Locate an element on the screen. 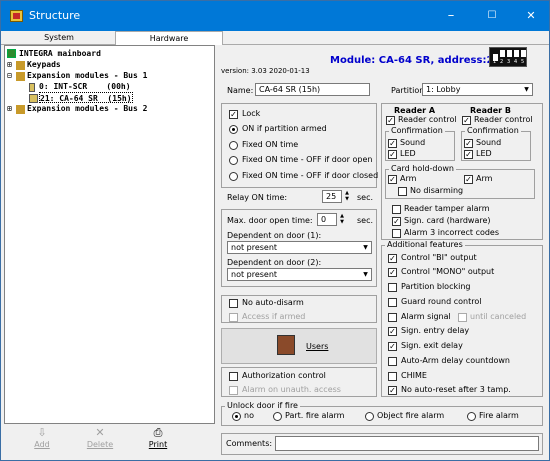 Image resolution: width=550 pixels, height=461 pixels. keypads-icon is located at coordinates (20, 65).